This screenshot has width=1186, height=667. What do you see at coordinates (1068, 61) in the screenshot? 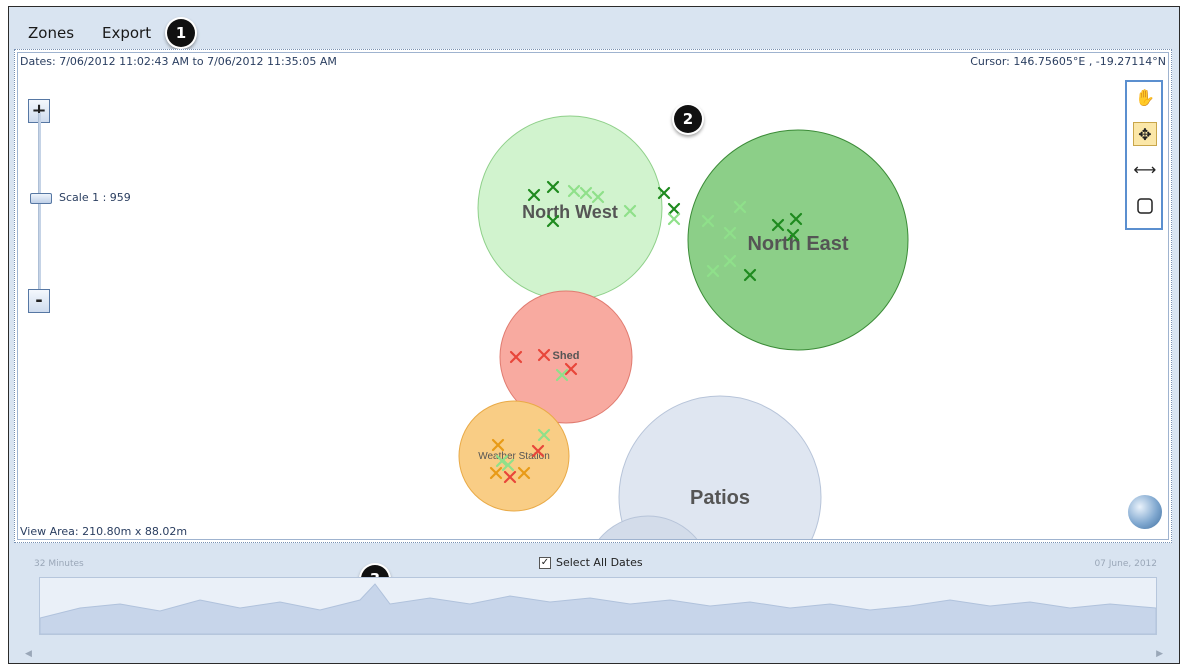
I see `cursor-coordinates: Cursor: 146.75605°E , -19.27114°N` at bounding box center [1068, 61].